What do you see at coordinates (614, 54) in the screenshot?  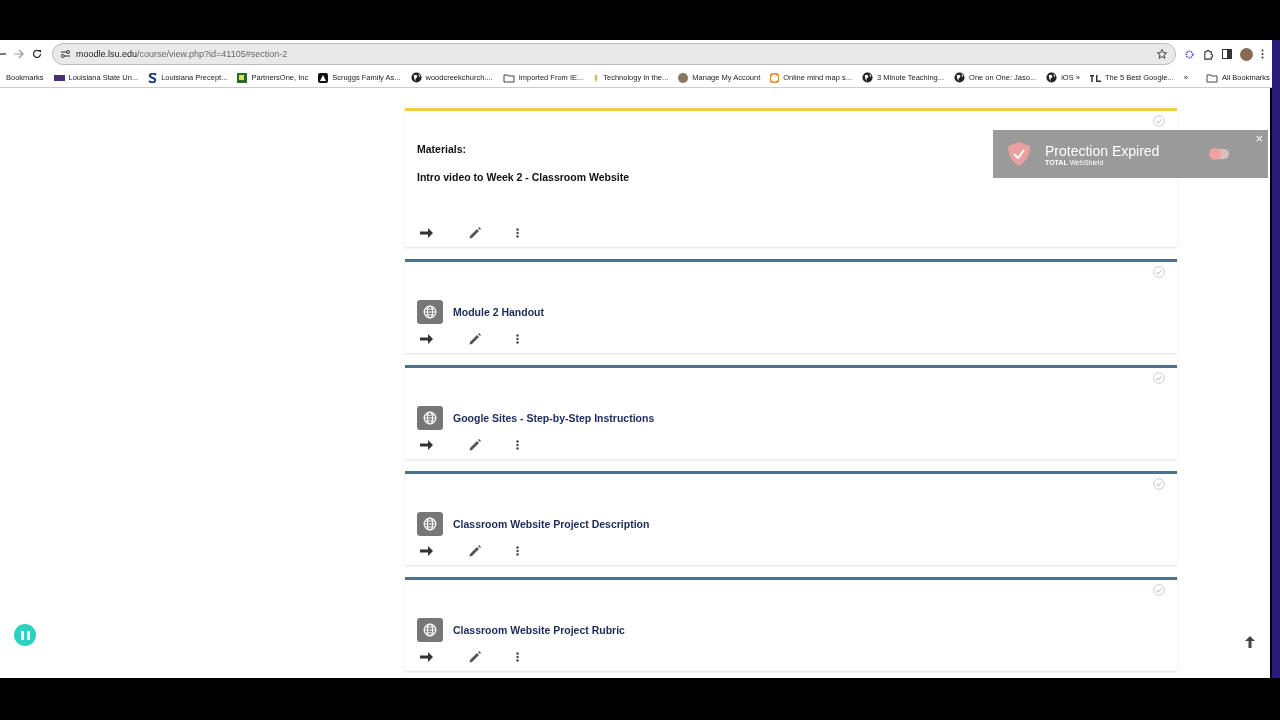 I see `address-bar: moodle.lsu.edu/course/view.php?id=41105#section-2` at bounding box center [614, 54].